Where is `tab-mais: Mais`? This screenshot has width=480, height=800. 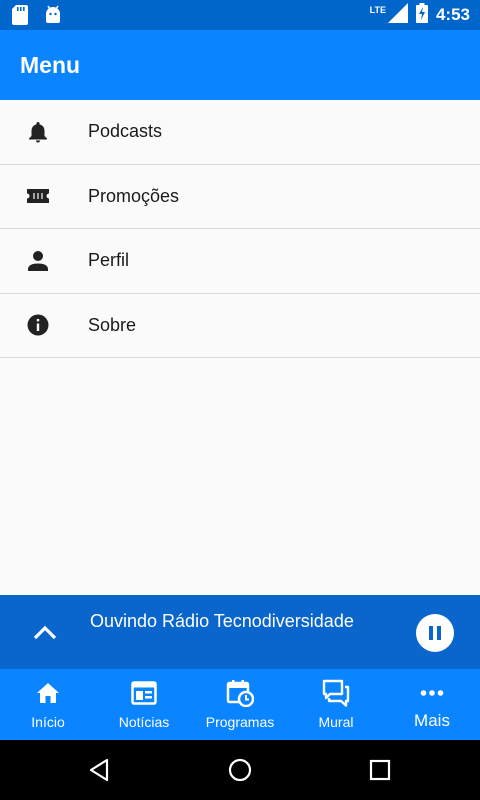 tab-mais: Mais is located at coordinates (432, 704).